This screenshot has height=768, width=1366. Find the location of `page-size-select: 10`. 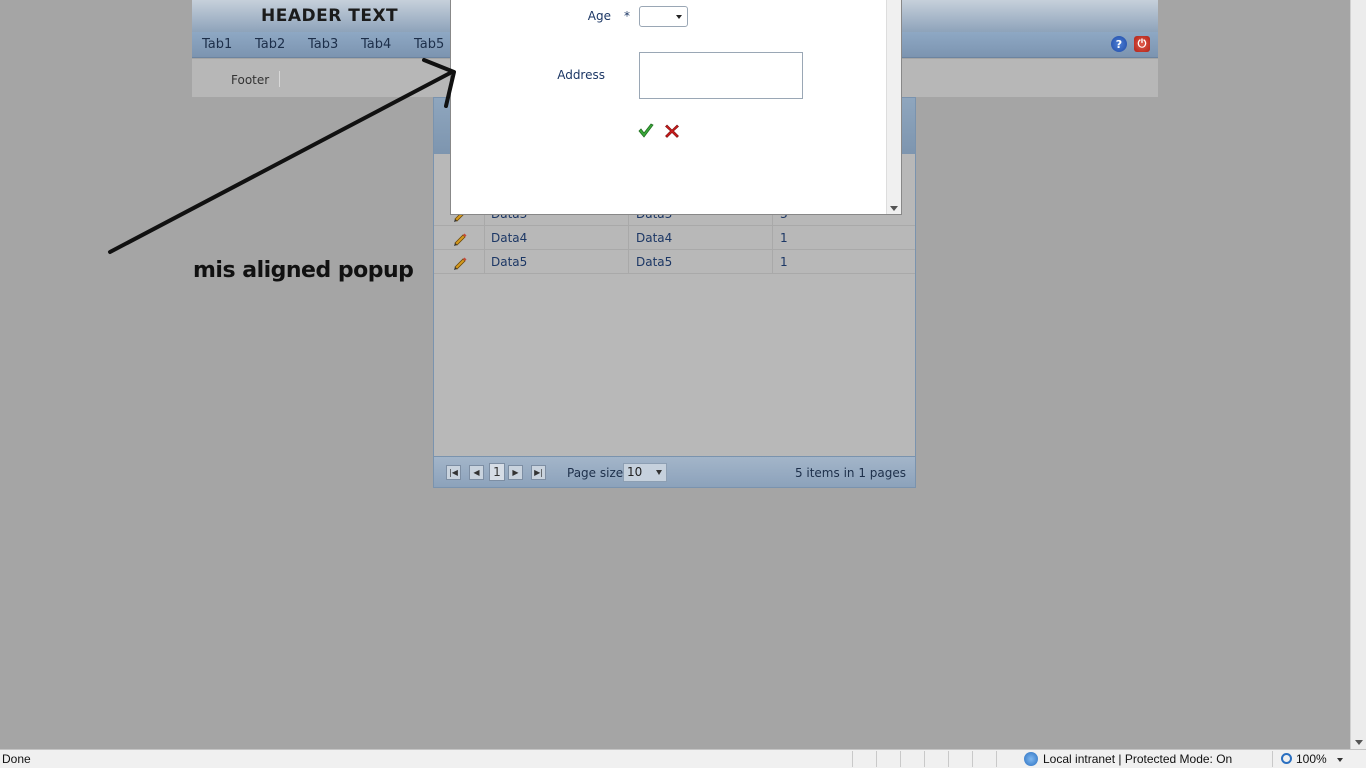

page-size-select: 10 is located at coordinates (645, 472).